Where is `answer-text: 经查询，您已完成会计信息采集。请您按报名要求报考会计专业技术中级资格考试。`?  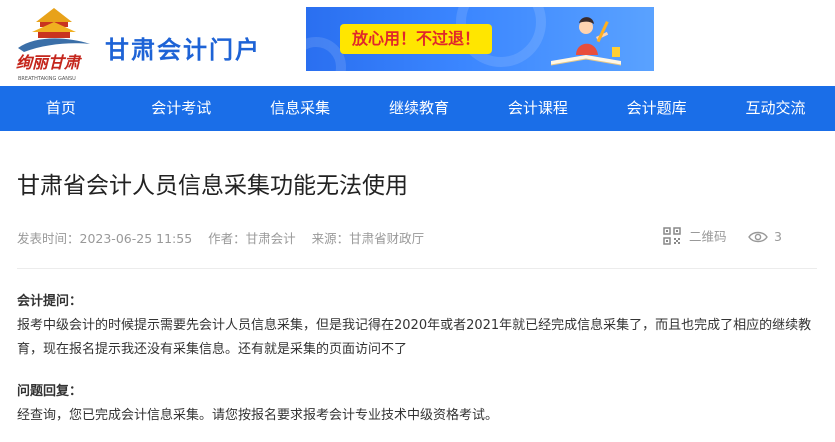
answer-text: 经查询，您已完成会计信息采集。请您按报名要求报考会计专业技术中级资格考试。 is located at coordinates (258, 415).